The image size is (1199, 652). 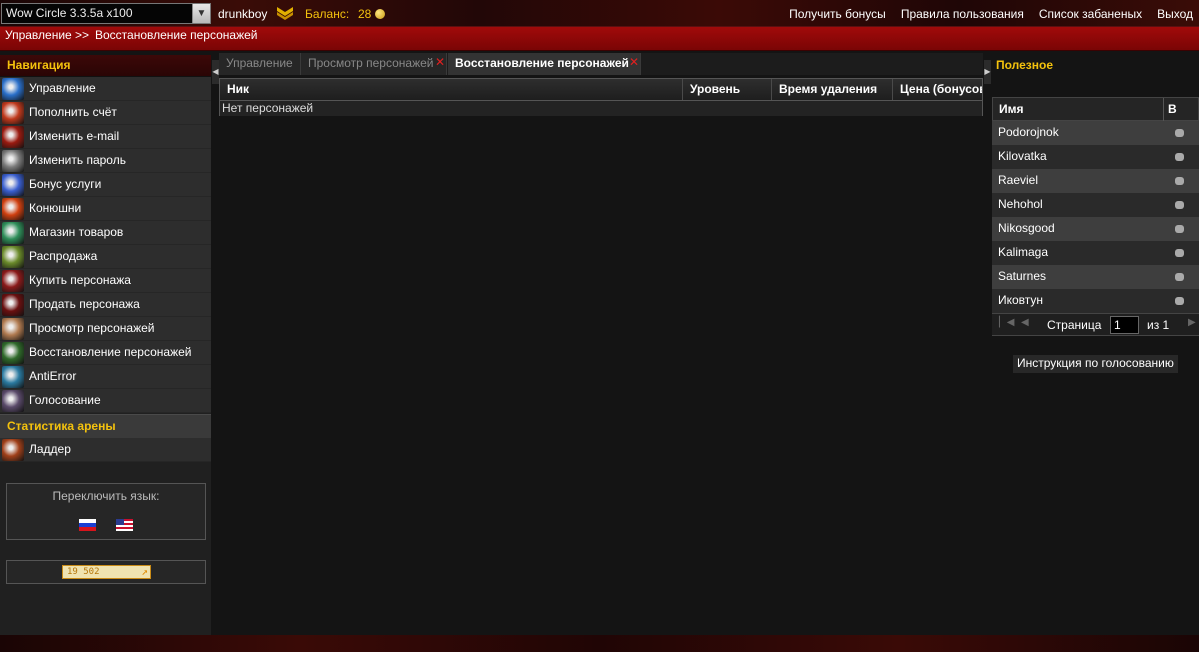 I want to click on sidebar-item-label: Голосование, so click(x=65, y=400).